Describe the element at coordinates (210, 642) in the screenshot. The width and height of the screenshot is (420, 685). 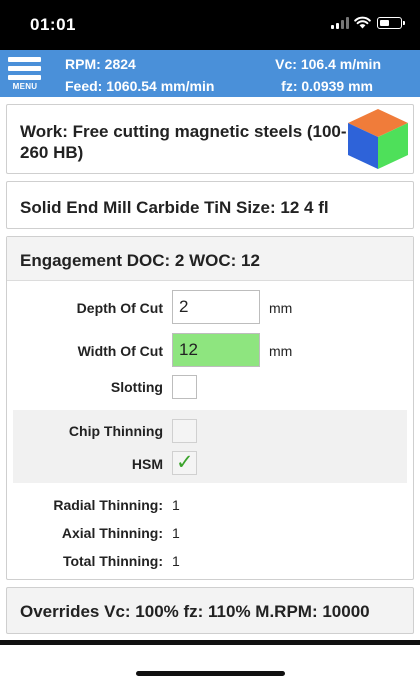
I see `bottom-divider` at that location.